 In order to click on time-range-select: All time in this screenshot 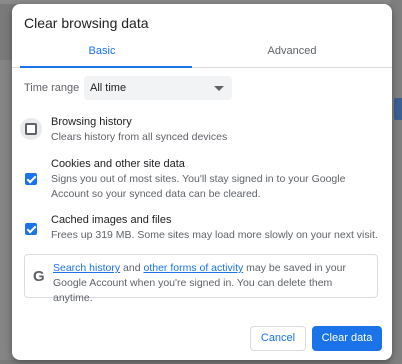, I will do `click(158, 88)`.